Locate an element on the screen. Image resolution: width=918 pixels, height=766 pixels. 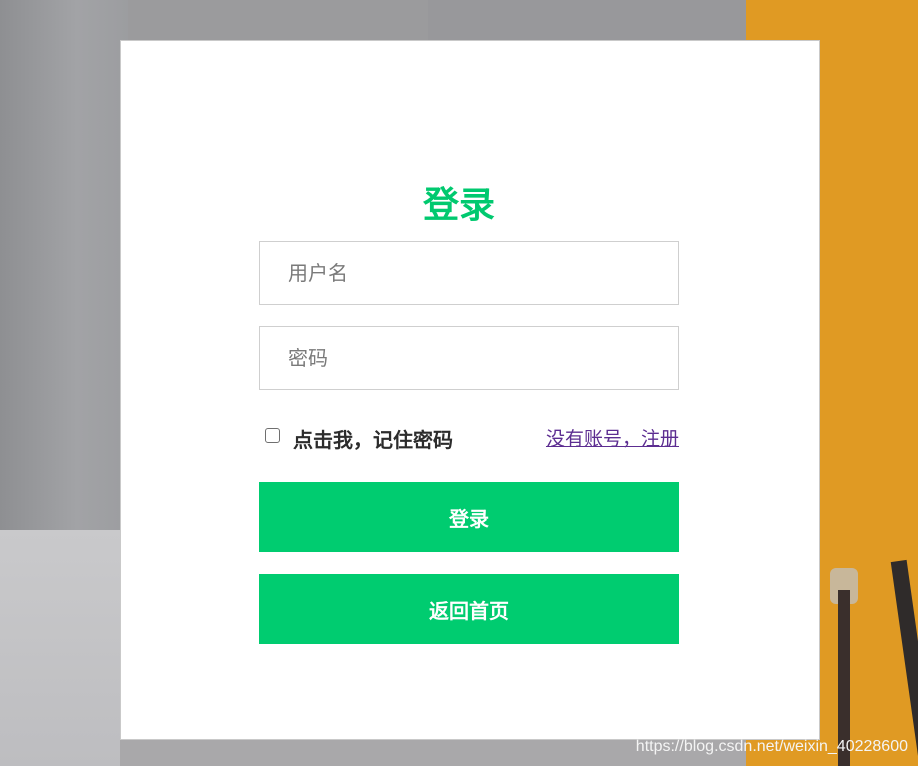
remember-checkbox is located at coordinates (272, 435).